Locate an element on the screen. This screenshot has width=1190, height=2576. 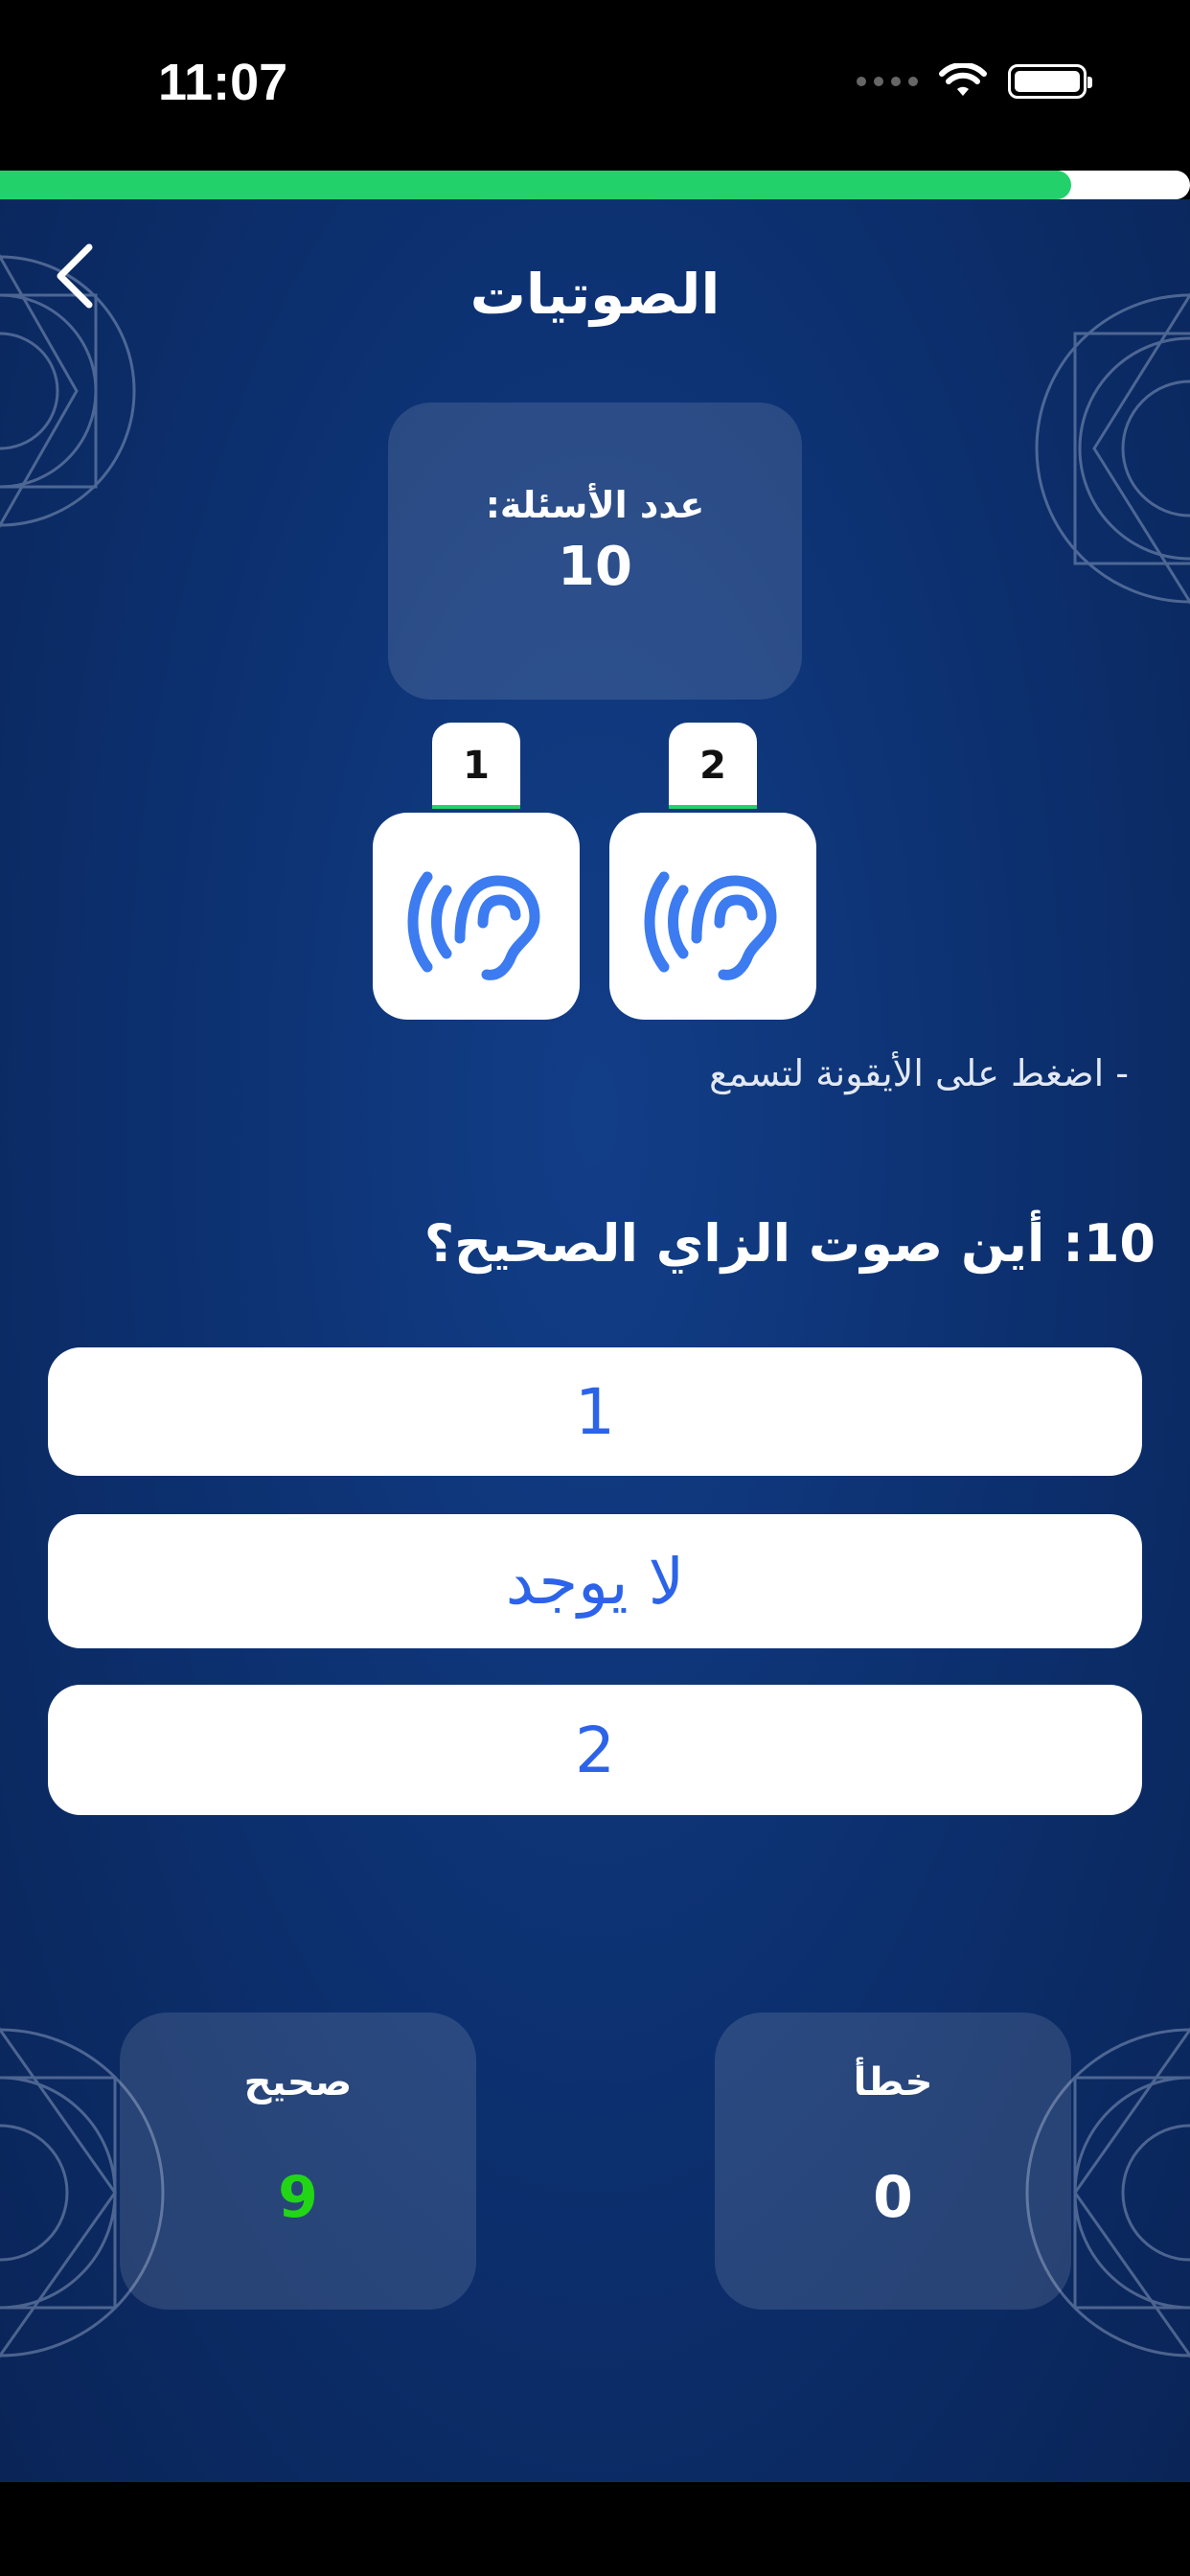
home-indicator-area is located at coordinates (595, 2529).